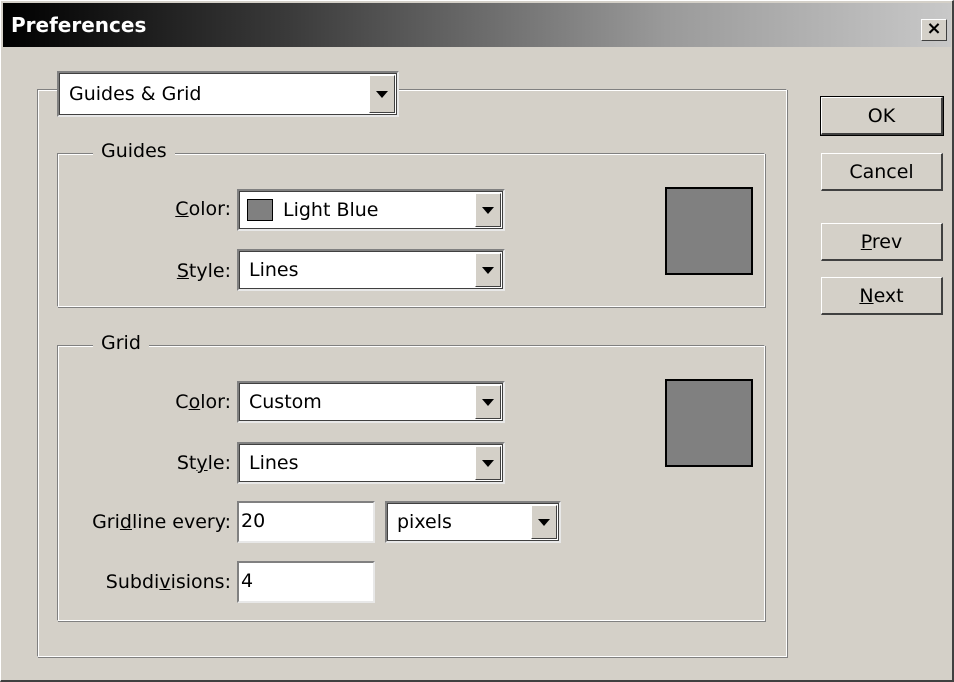 The width and height of the screenshot is (954, 682). I want to click on next-button: Next, so click(882, 296).